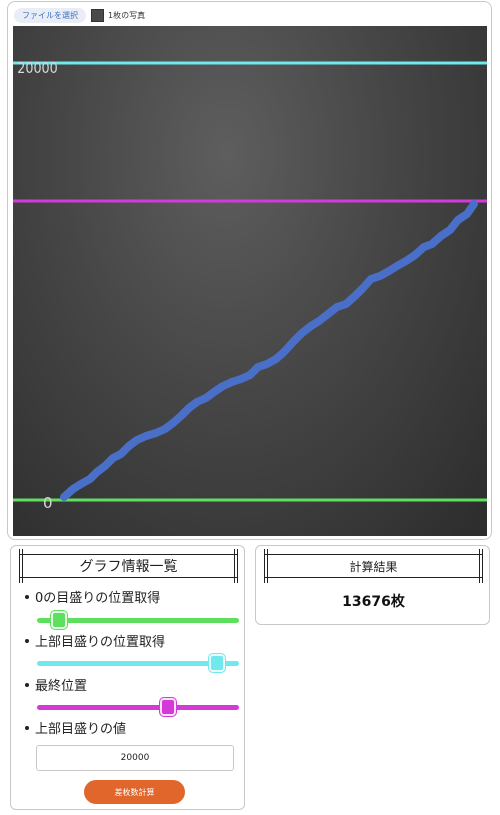 Image resolution: width=500 pixels, height=815 pixels. Describe the element at coordinates (100, 642) in the screenshot. I see `top-position-label-text: 上部目盛りの位置取得` at that location.